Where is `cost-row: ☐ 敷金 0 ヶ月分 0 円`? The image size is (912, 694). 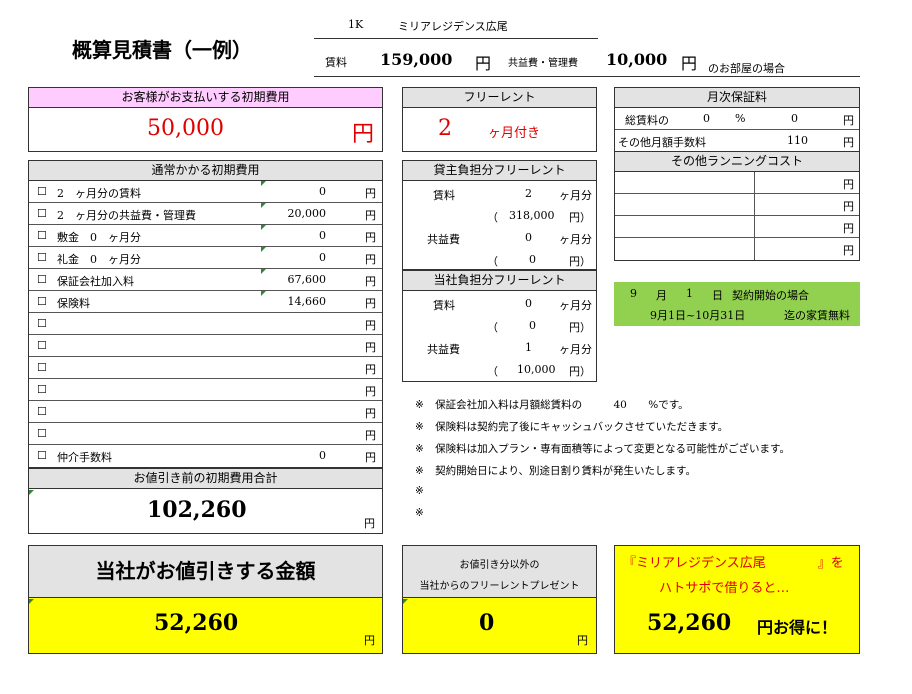
cost-row: ☐ 敷金 0 ヶ月分 0 円 is located at coordinates (205, 236).